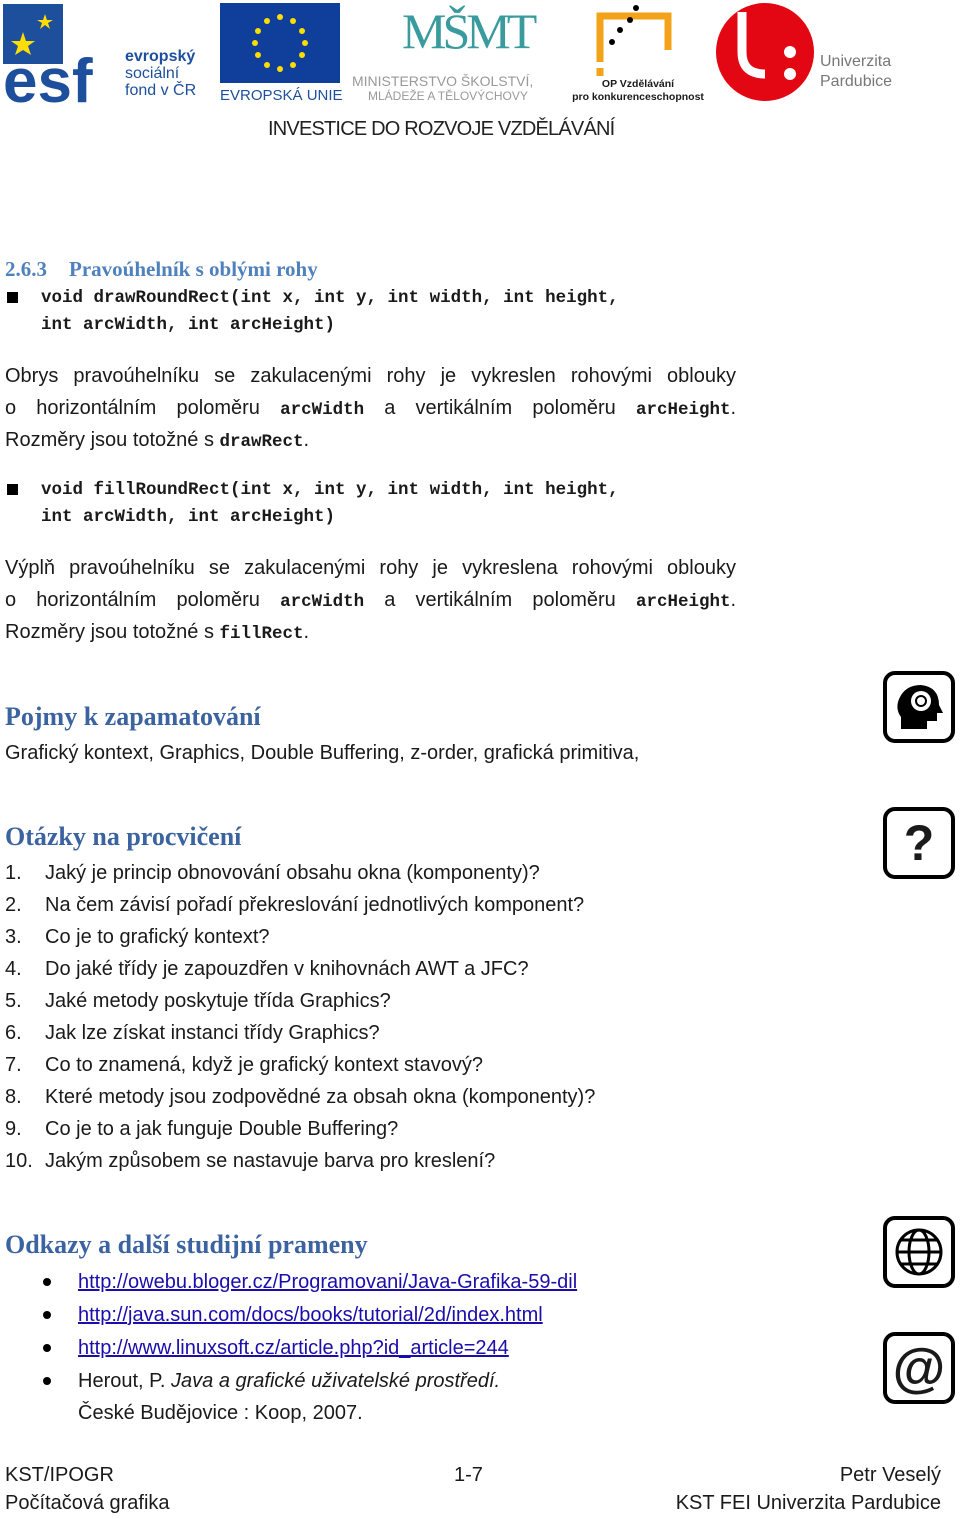 This screenshot has height=1519, width=960. What do you see at coordinates (186, 1244) in the screenshot?
I see `links-heading: Odkazy a další studijní prameny` at bounding box center [186, 1244].